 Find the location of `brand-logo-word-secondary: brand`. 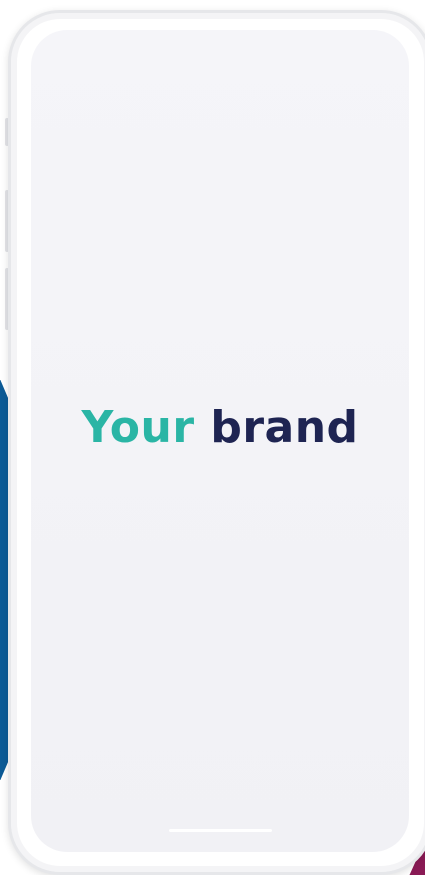

brand-logo-word-secondary: brand is located at coordinates (284, 427).